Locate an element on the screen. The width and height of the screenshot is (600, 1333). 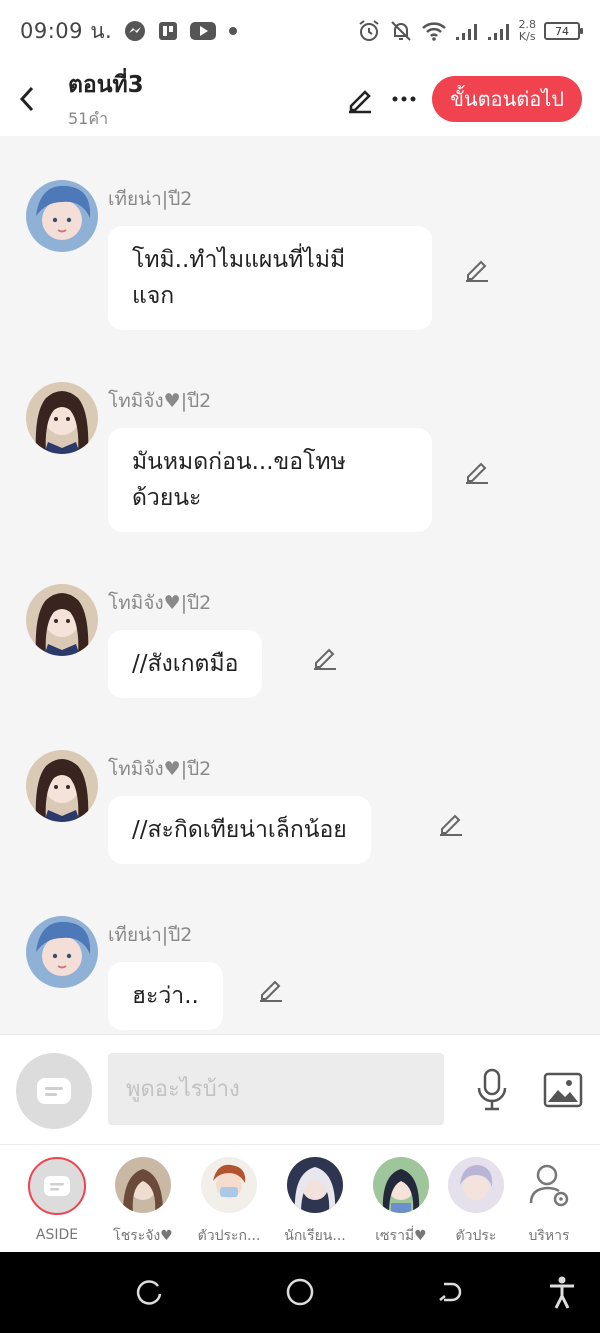
network-speed: 2.8 K/s is located at coordinates (527, 30).